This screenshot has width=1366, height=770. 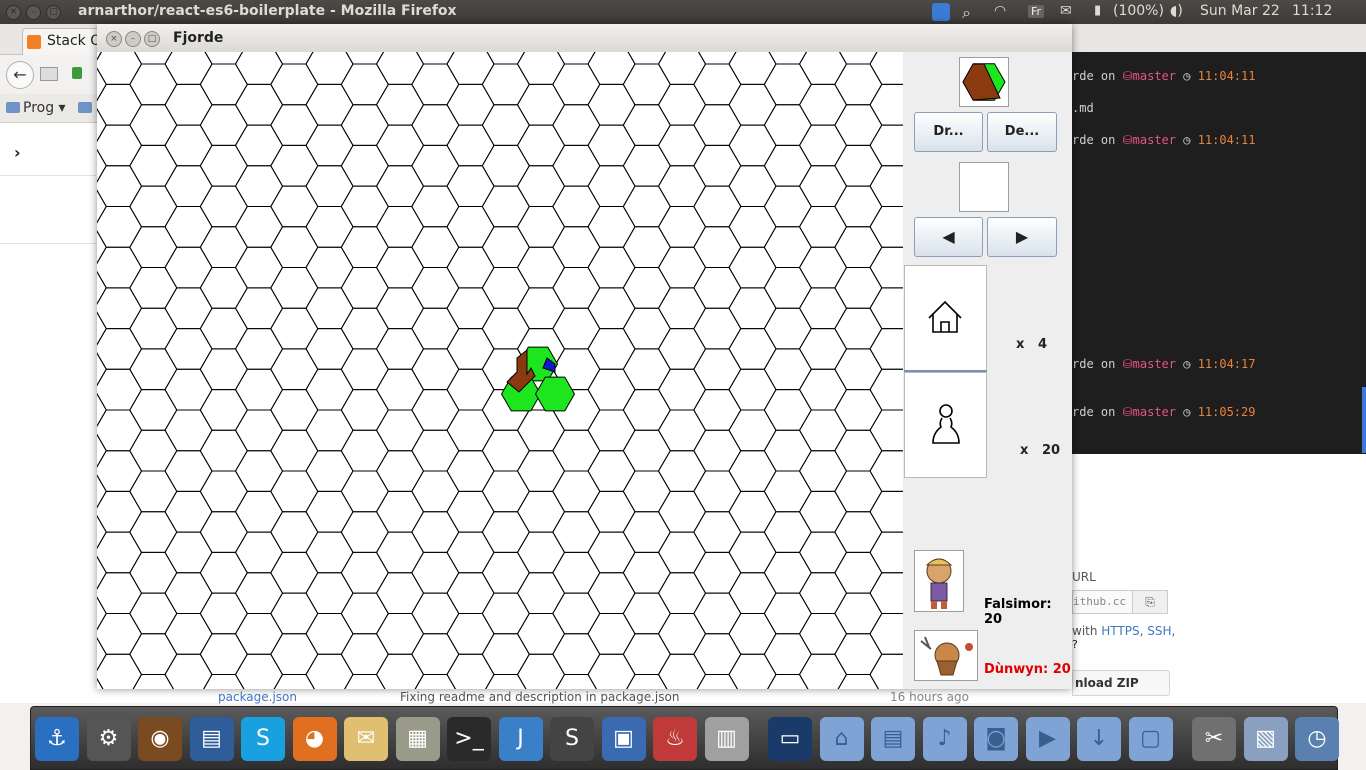 What do you see at coordinates (941, 12) in the screenshot?
I see `dropbox-icon` at bounding box center [941, 12].